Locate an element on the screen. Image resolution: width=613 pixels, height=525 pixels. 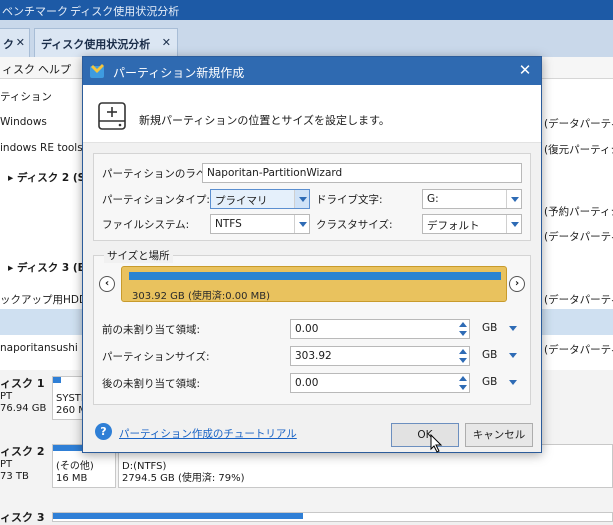
cancel-button: キャンセル is located at coordinates (499, 435).